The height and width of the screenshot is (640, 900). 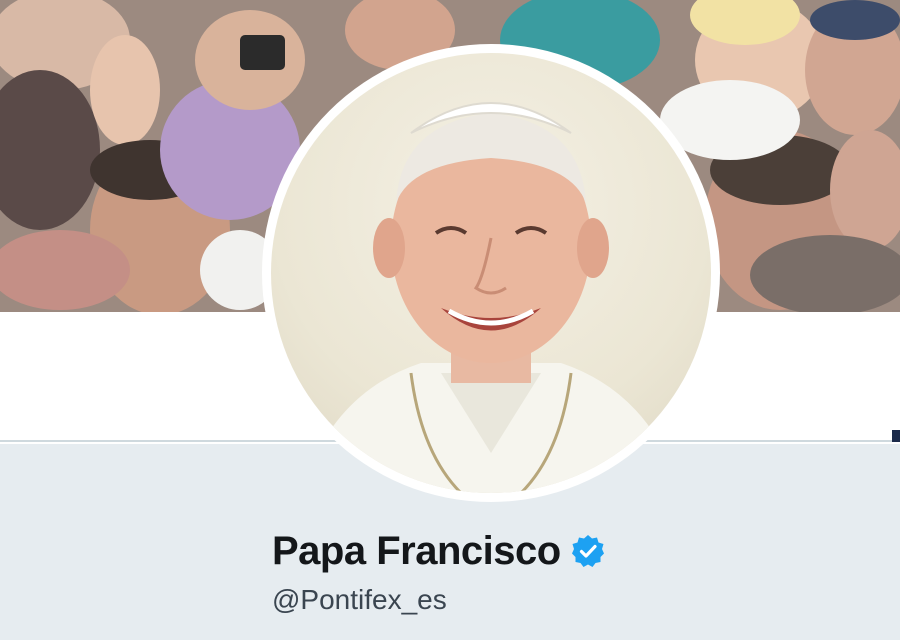 I want to click on nav-accent-bar, so click(x=896, y=436).